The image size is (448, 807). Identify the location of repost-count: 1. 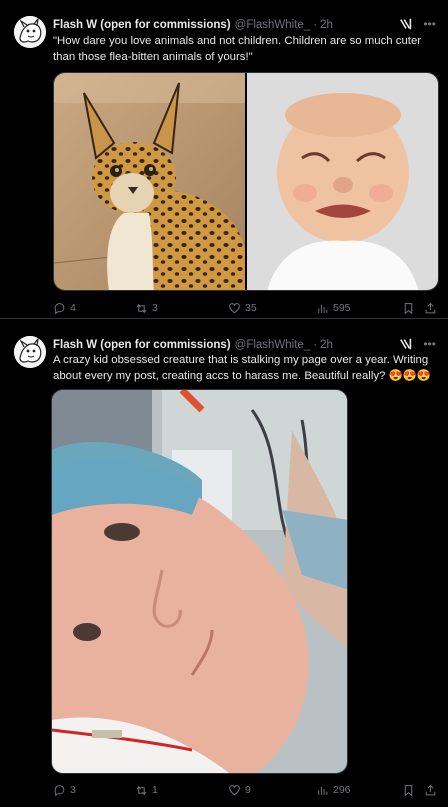
(155, 790).